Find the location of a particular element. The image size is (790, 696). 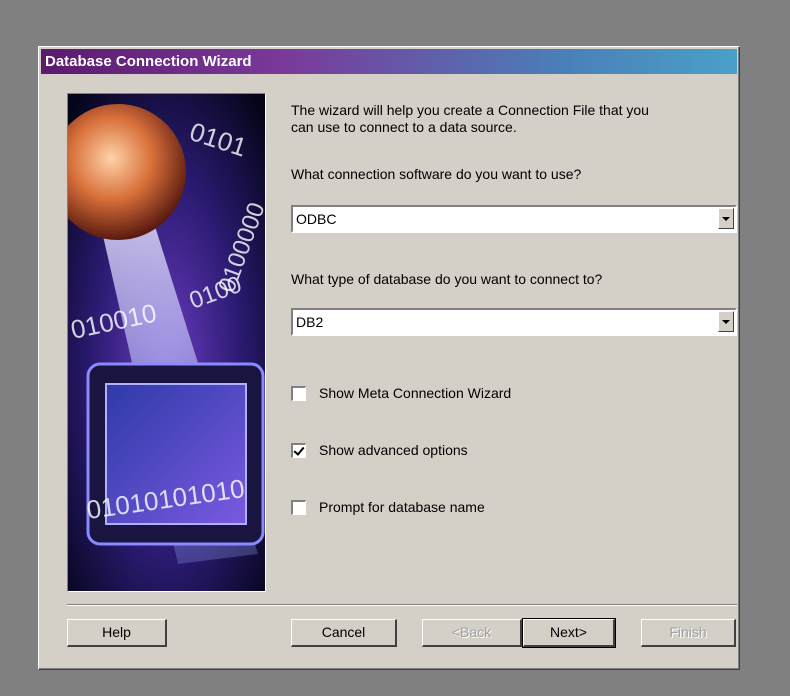

connection-software-dropdown-button is located at coordinates (726, 218).